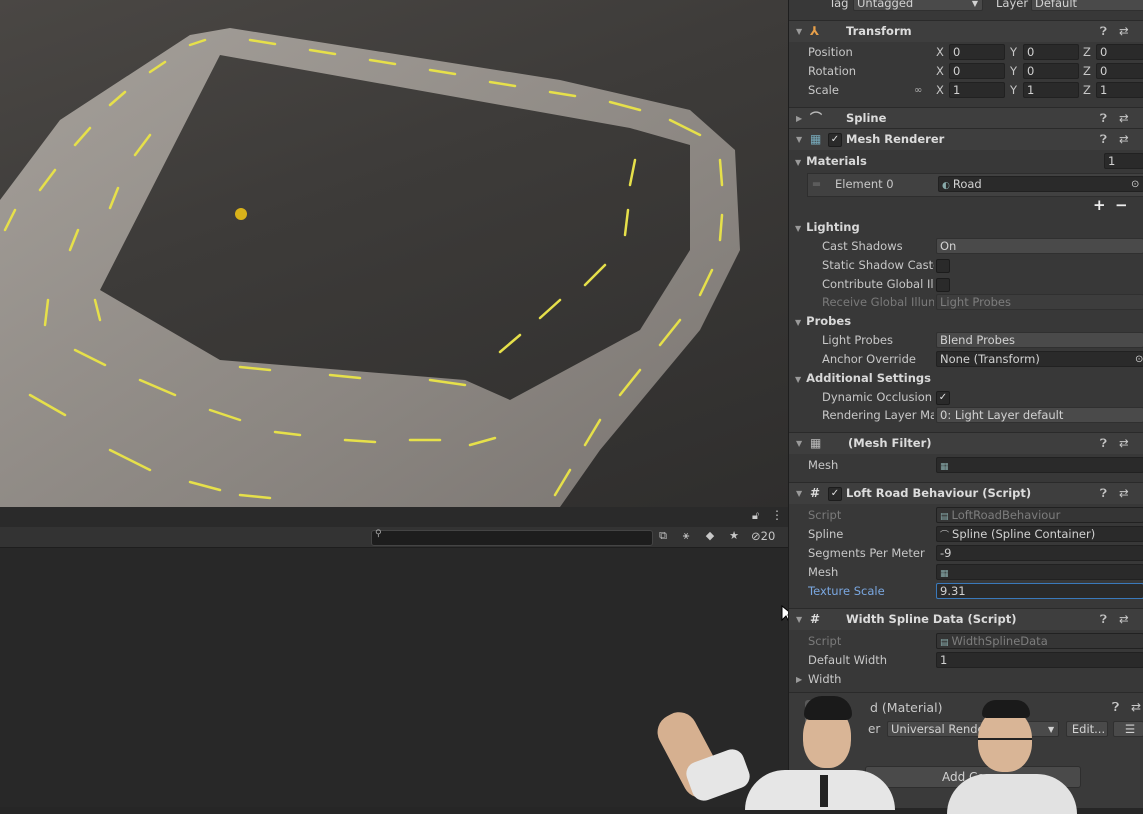 This screenshot has width=1143, height=814. Describe the element at coordinates (966, 227) in the screenshot. I see `lighting-row: ▼ Lighting` at that location.